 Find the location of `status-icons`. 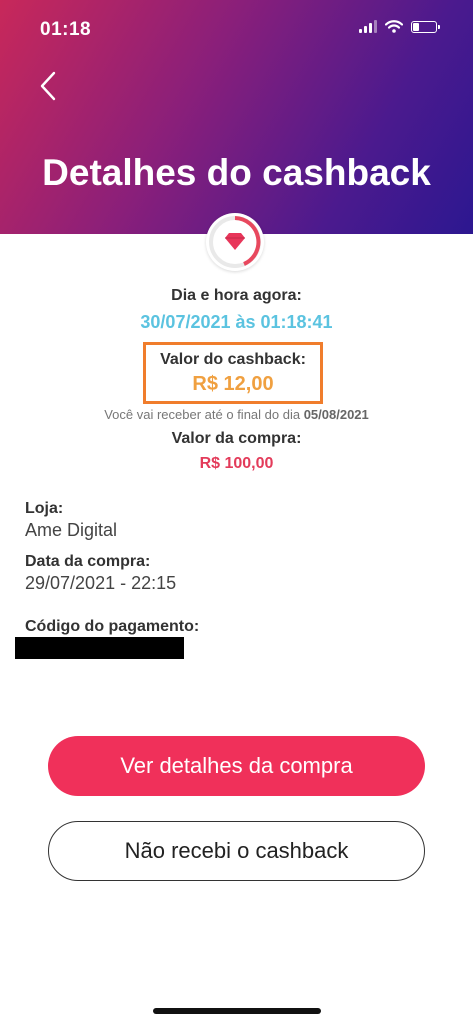

status-icons is located at coordinates (399, 26).